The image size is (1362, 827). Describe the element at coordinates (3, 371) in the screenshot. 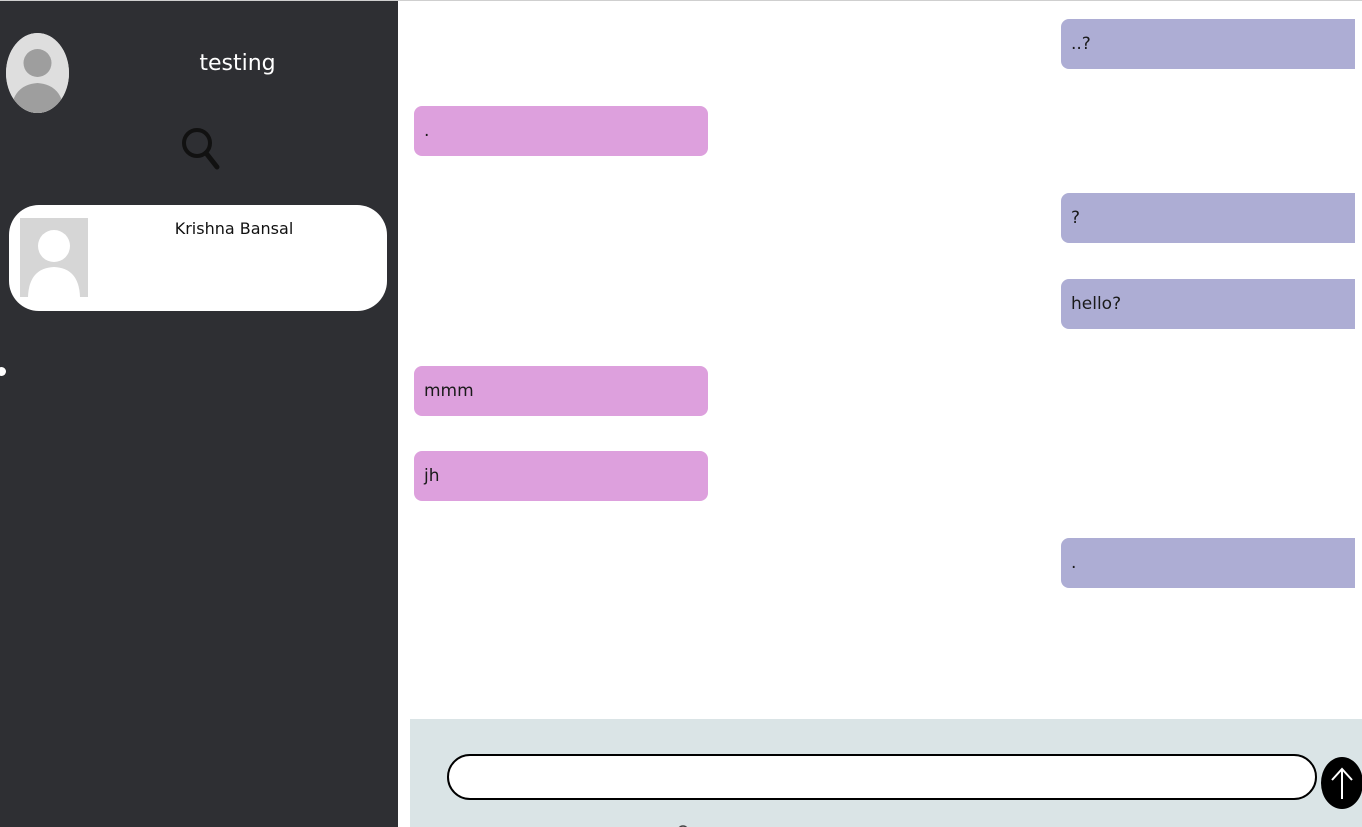

I see `edge-dot` at that location.